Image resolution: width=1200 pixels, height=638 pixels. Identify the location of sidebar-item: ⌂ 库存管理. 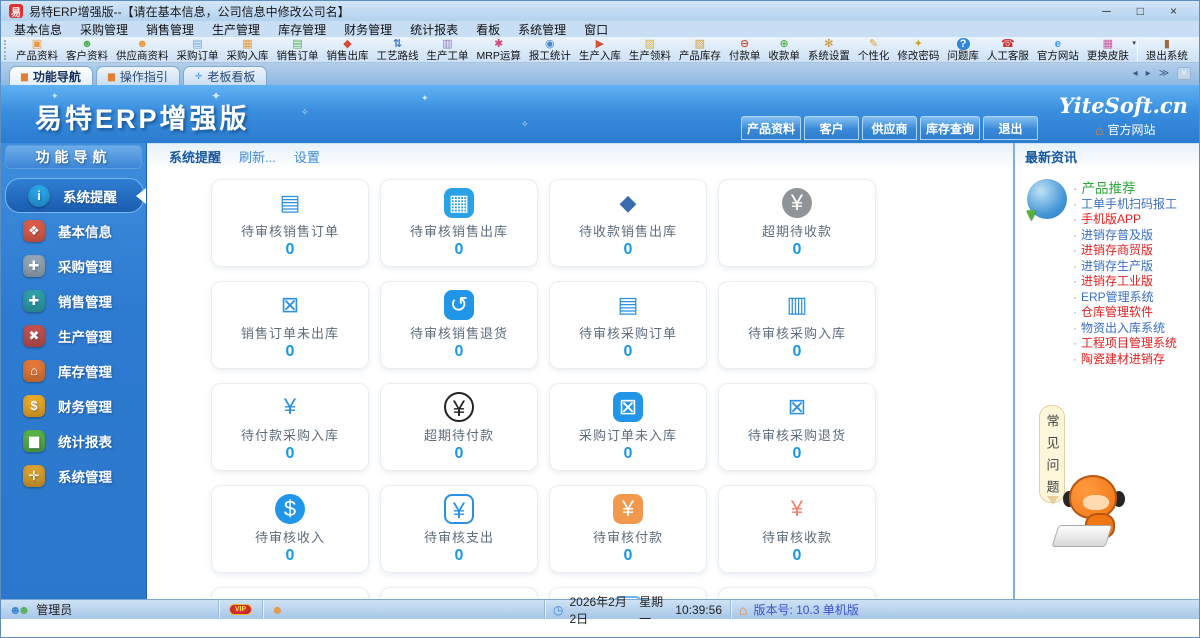
(73, 370).